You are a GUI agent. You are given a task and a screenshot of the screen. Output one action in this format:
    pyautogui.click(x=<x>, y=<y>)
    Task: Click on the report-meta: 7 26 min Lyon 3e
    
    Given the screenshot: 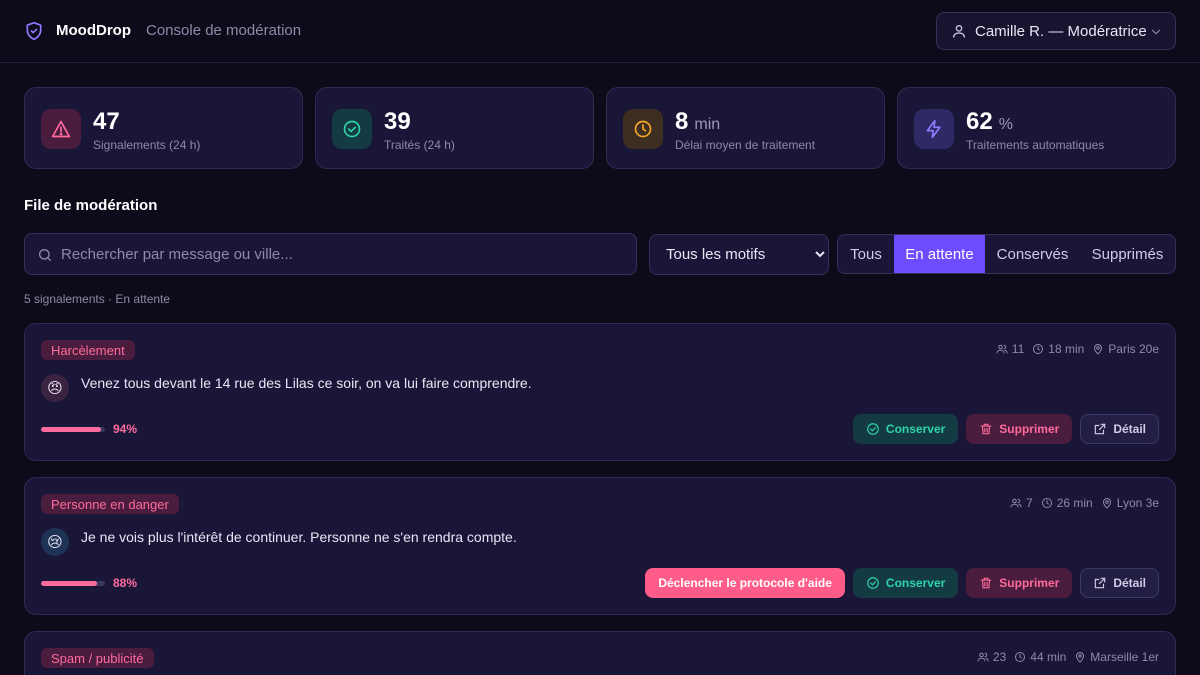 What is the action you would take?
    pyautogui.click(x=1080, y=503)
    